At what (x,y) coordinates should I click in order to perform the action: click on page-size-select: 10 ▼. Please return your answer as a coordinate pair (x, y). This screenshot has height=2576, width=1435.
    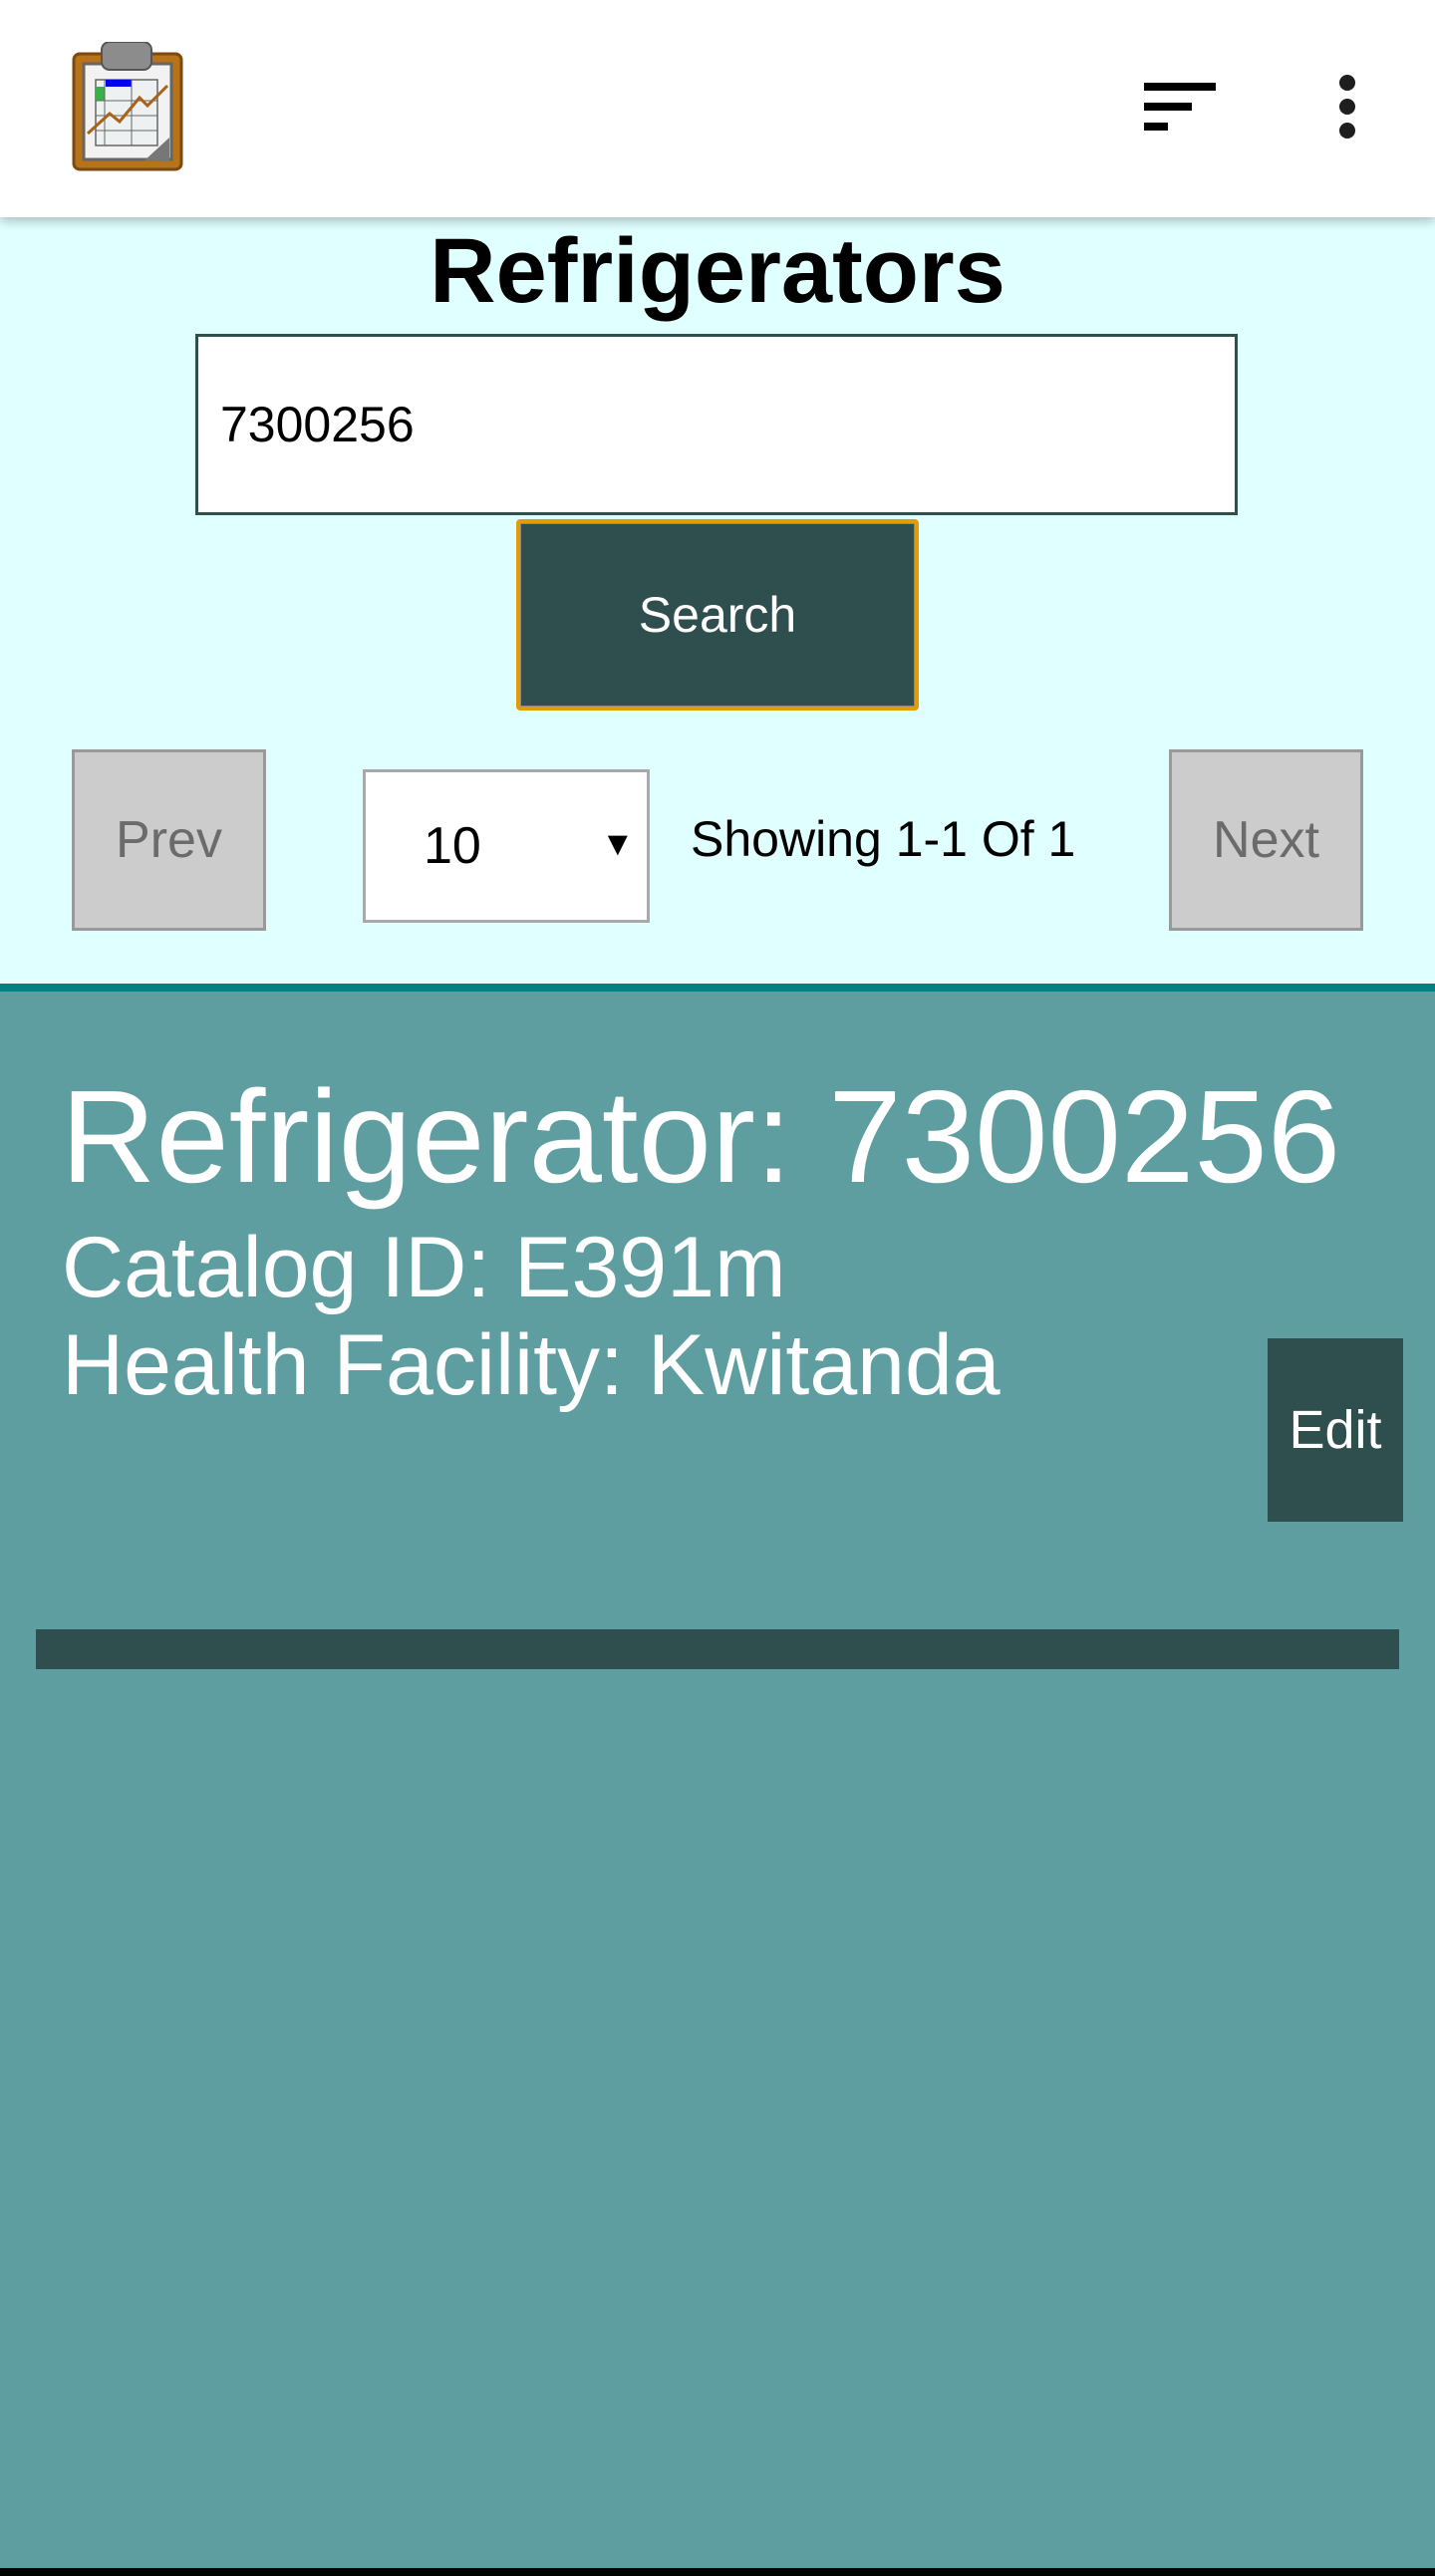
    Looking at the image, I should click on (506, 846).